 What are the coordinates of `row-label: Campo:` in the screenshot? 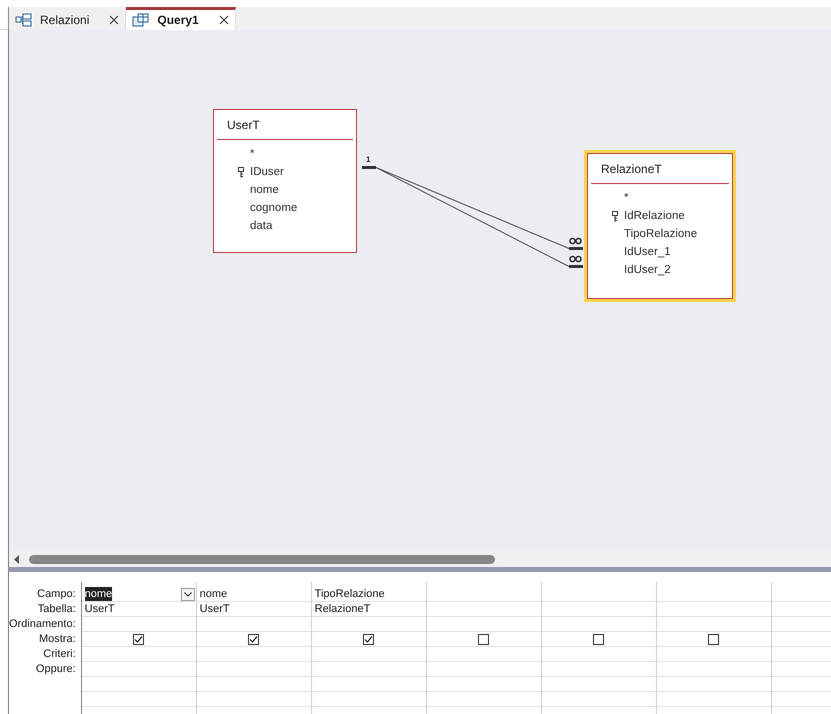 It's located at (57, 594).